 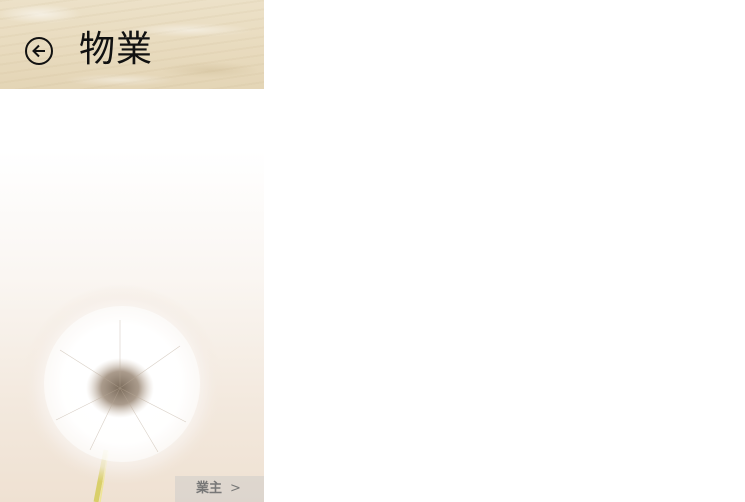 I want to click on back-button, so click(x=39, y=51).